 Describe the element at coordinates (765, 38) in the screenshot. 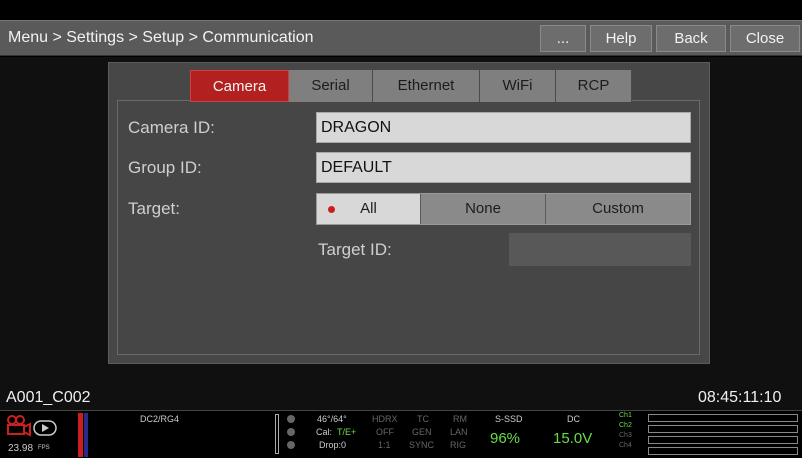

I see `close-button: Close` at that location.